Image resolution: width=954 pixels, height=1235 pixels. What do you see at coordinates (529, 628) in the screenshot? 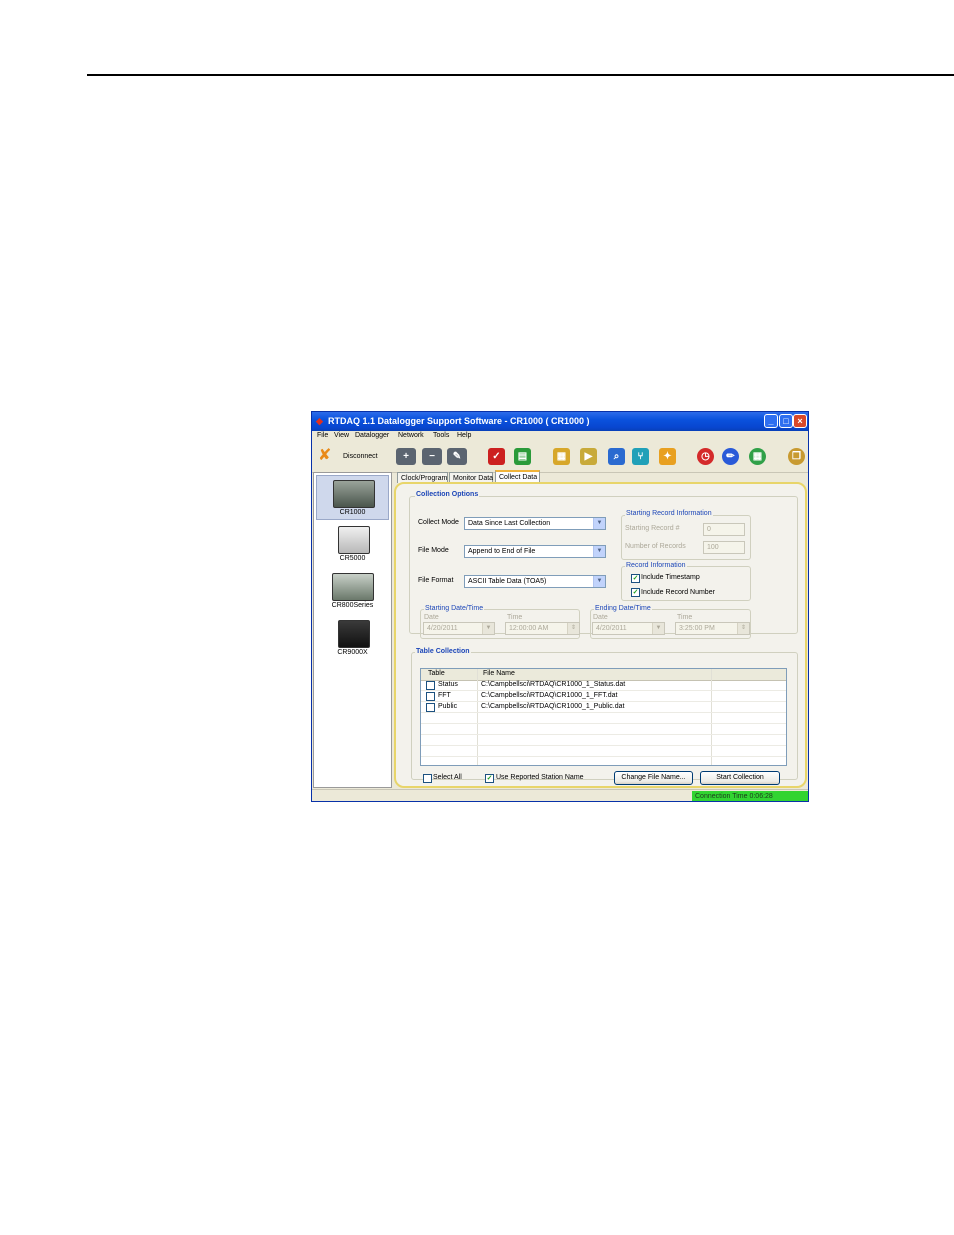
I see `start-time-value: 12:00:00 AM` at bounding box center [529, 628].